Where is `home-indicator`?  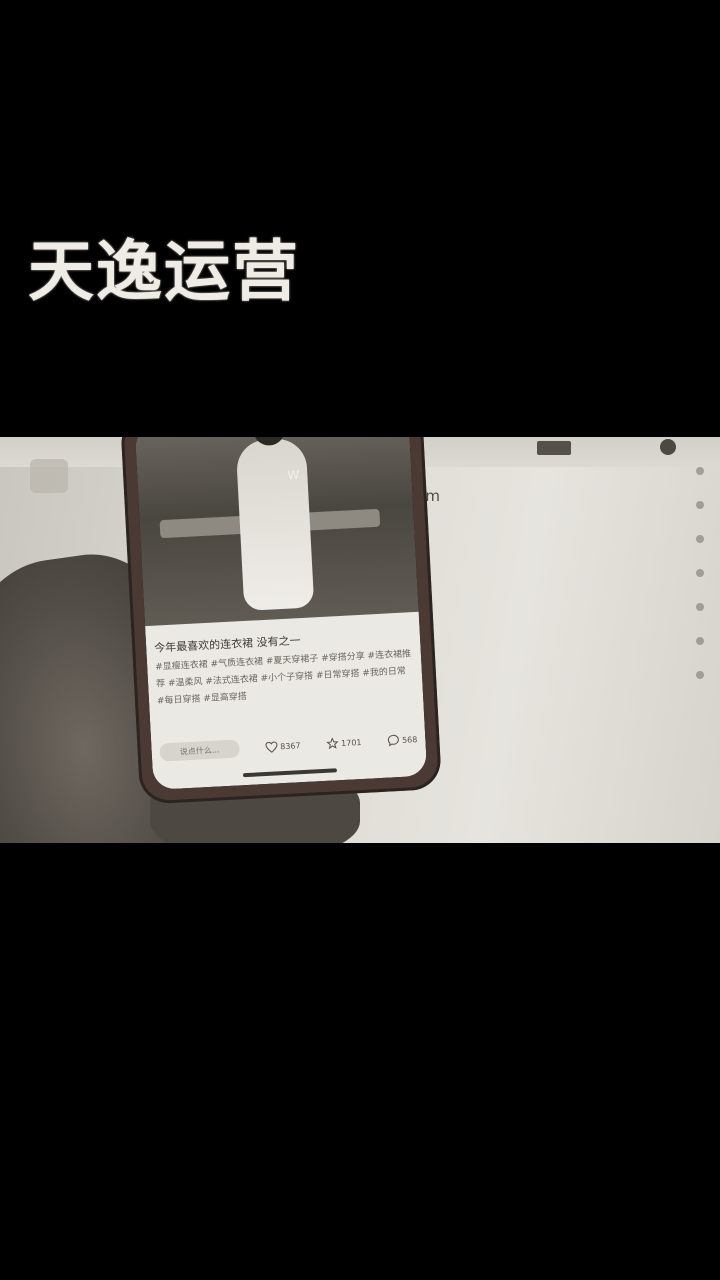 home-indicator is located at coordinates (289, 773).